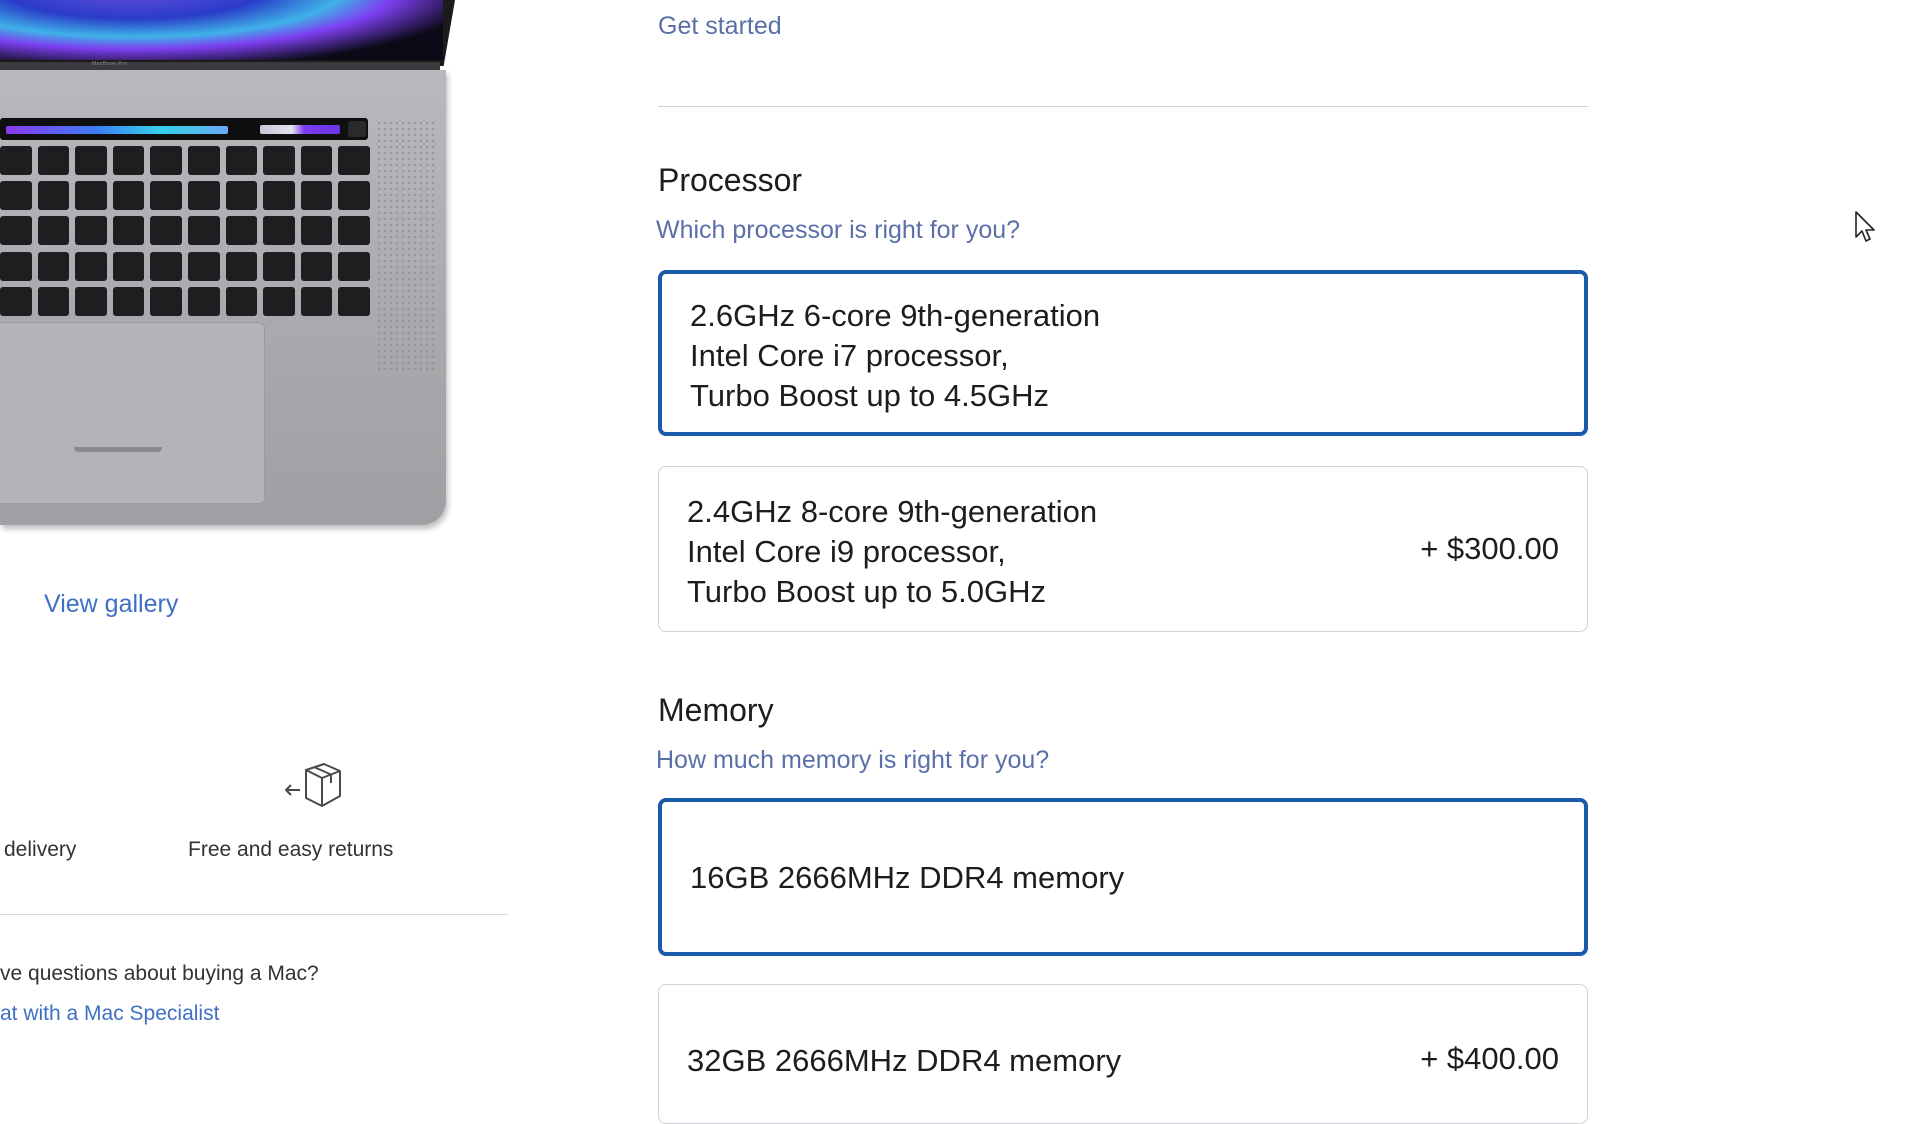 The image size is (1920, 1124). What do you see at coordinates (869, 395) in the screenshot?
I see `option-line: Turbo Boost up to 4.5GHz` at bounding box center [869, 395].